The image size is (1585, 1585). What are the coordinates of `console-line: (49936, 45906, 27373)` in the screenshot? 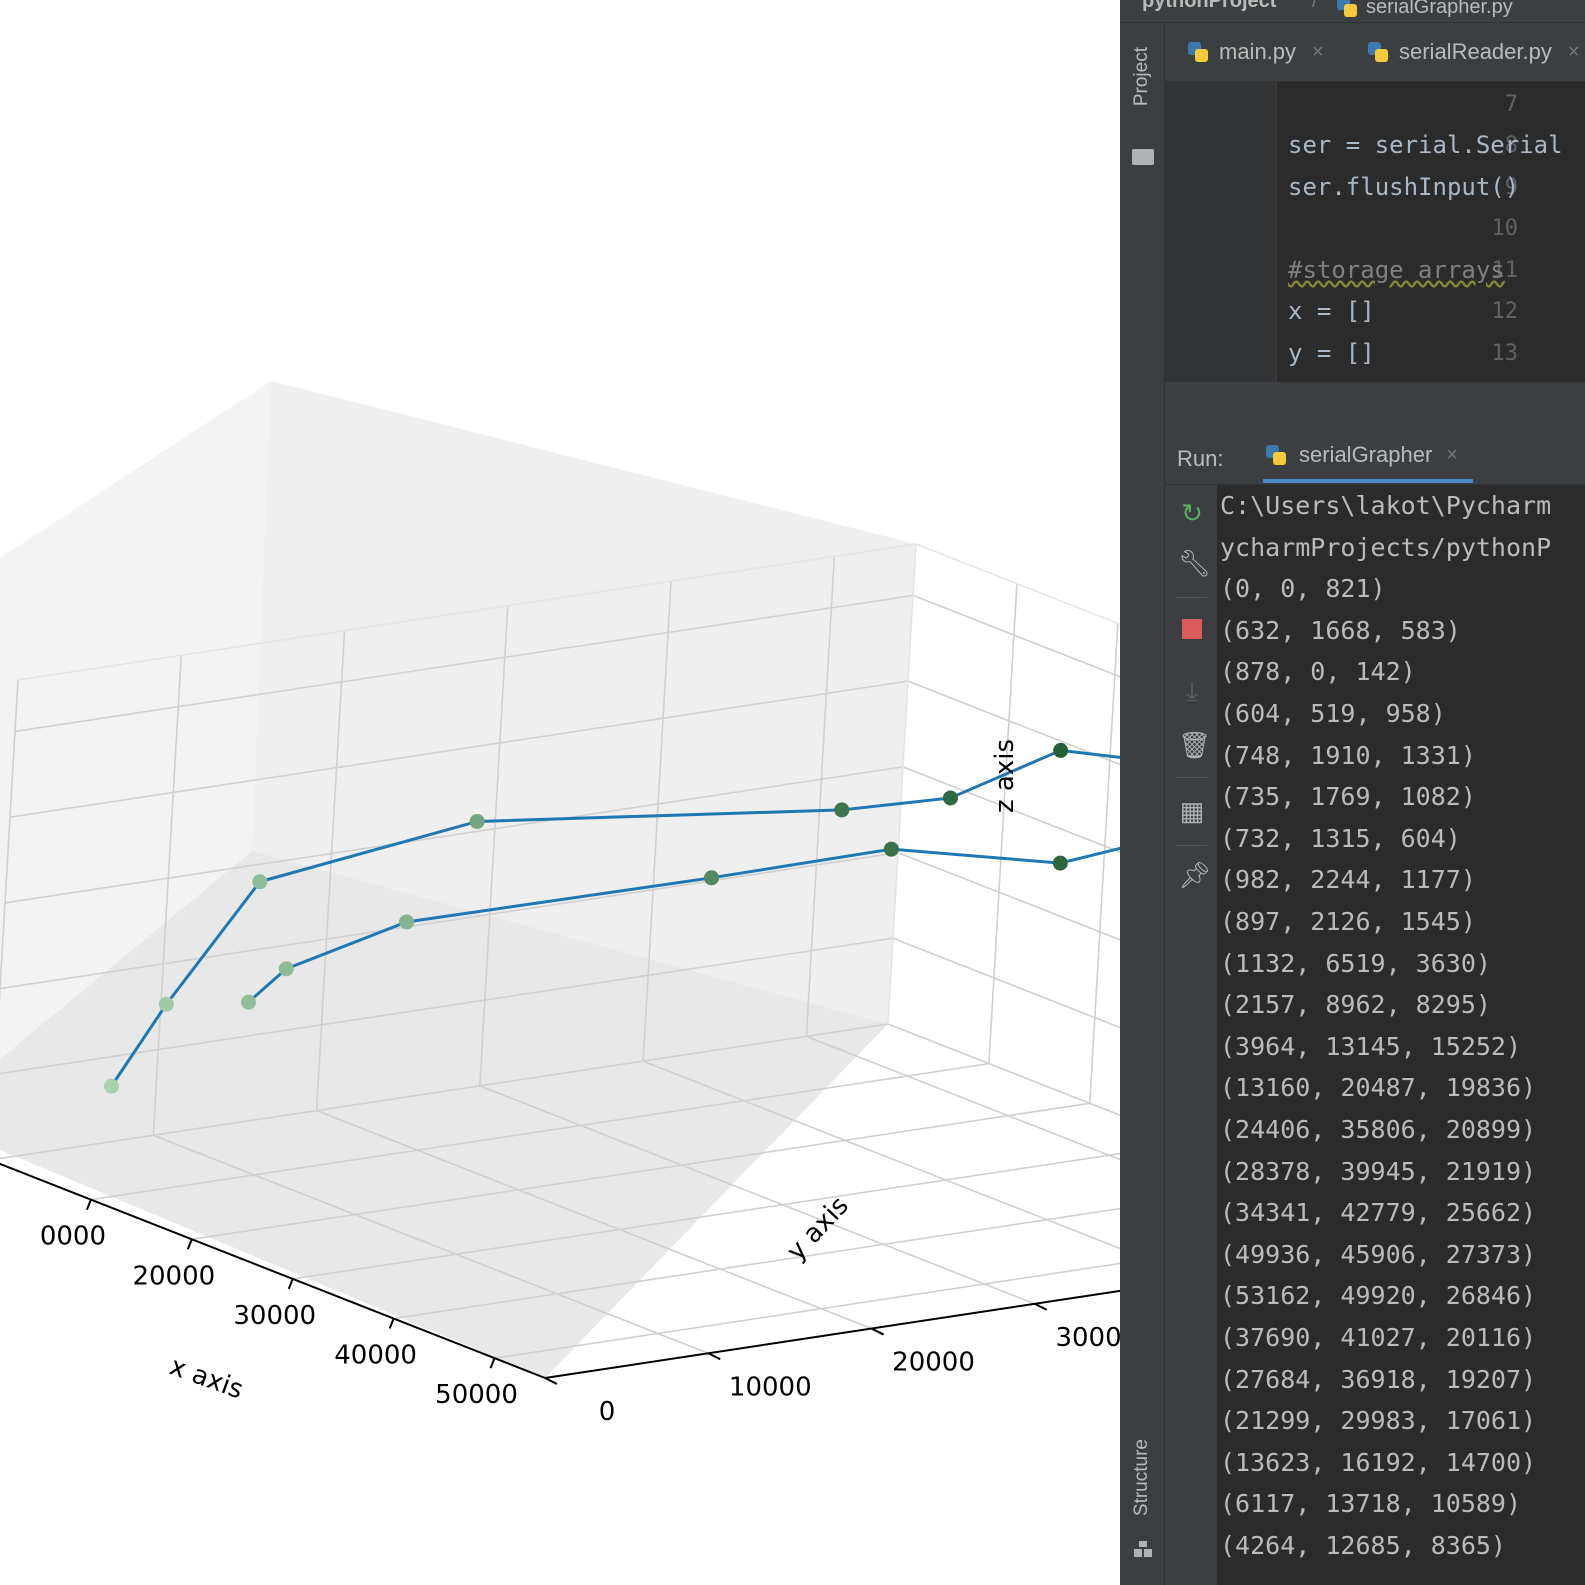 It's located at (1378, 1254).